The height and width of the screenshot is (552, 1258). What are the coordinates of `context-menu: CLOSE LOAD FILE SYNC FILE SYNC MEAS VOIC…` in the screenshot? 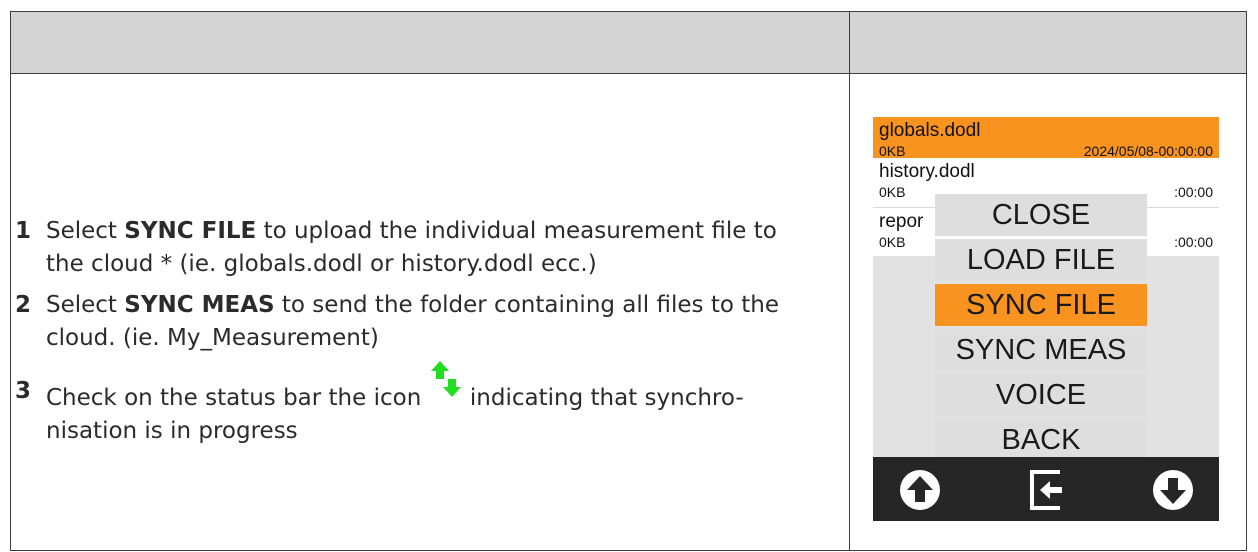 It's located at (1041, 329).